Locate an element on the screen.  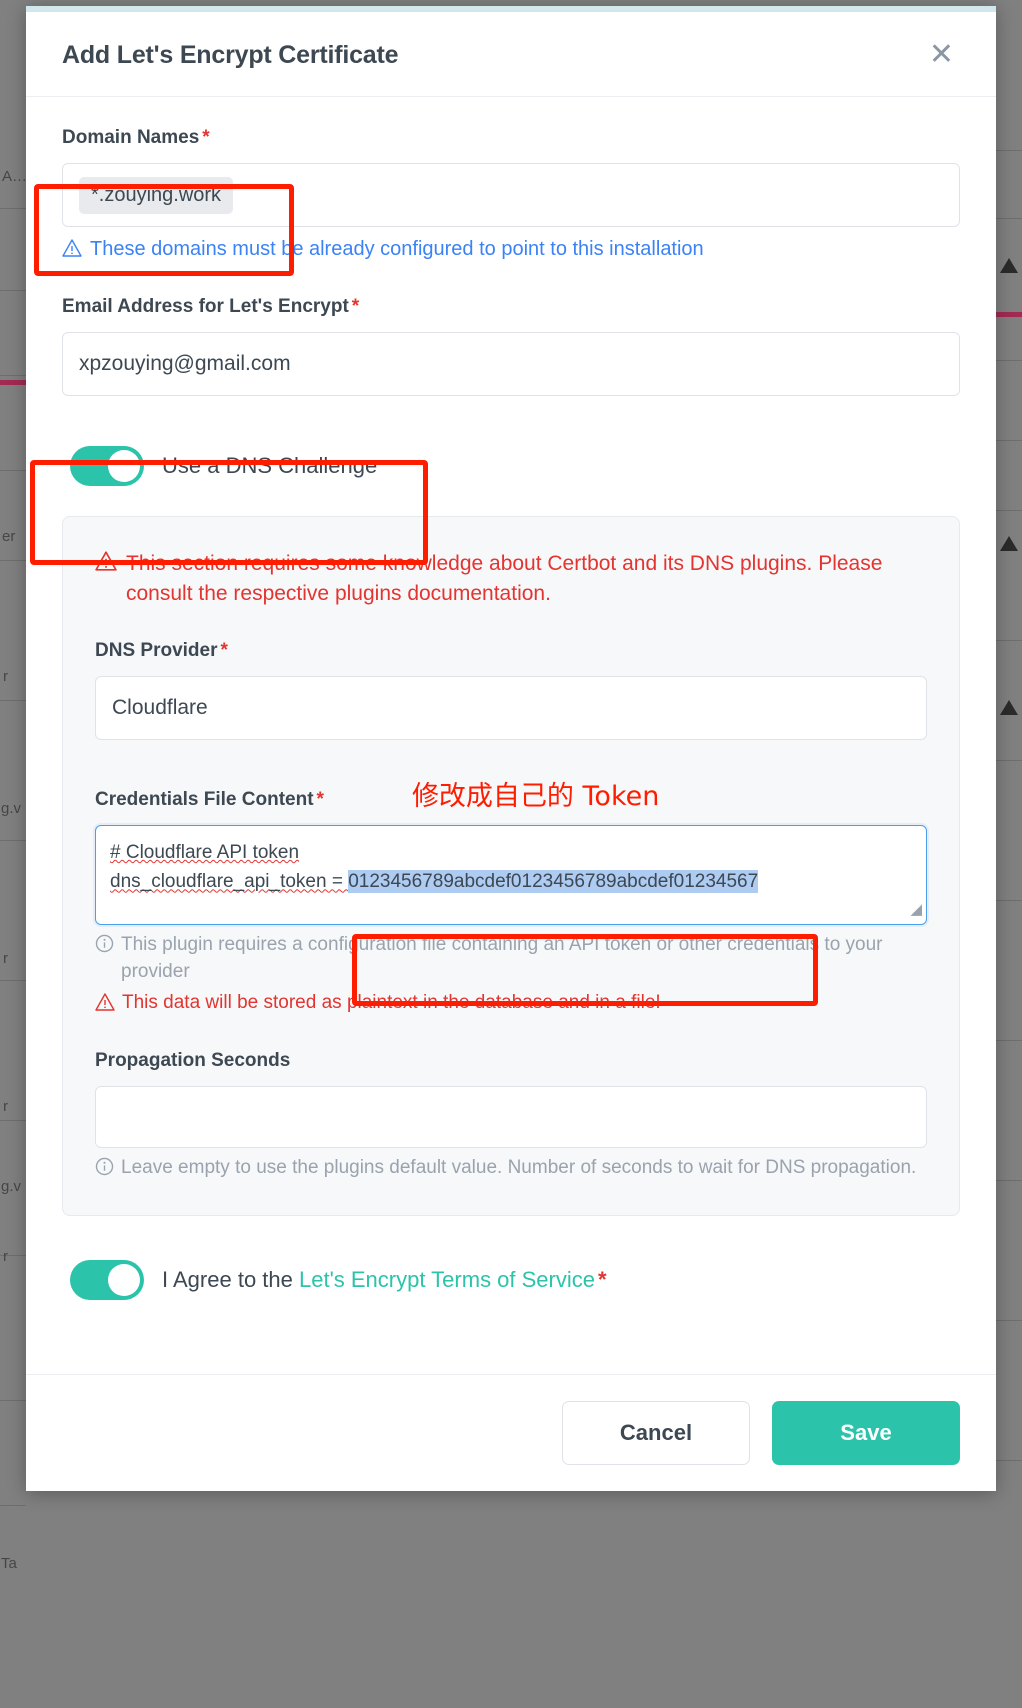
terms-prefix: I Agree to the is located at coordinates (230, 1280).